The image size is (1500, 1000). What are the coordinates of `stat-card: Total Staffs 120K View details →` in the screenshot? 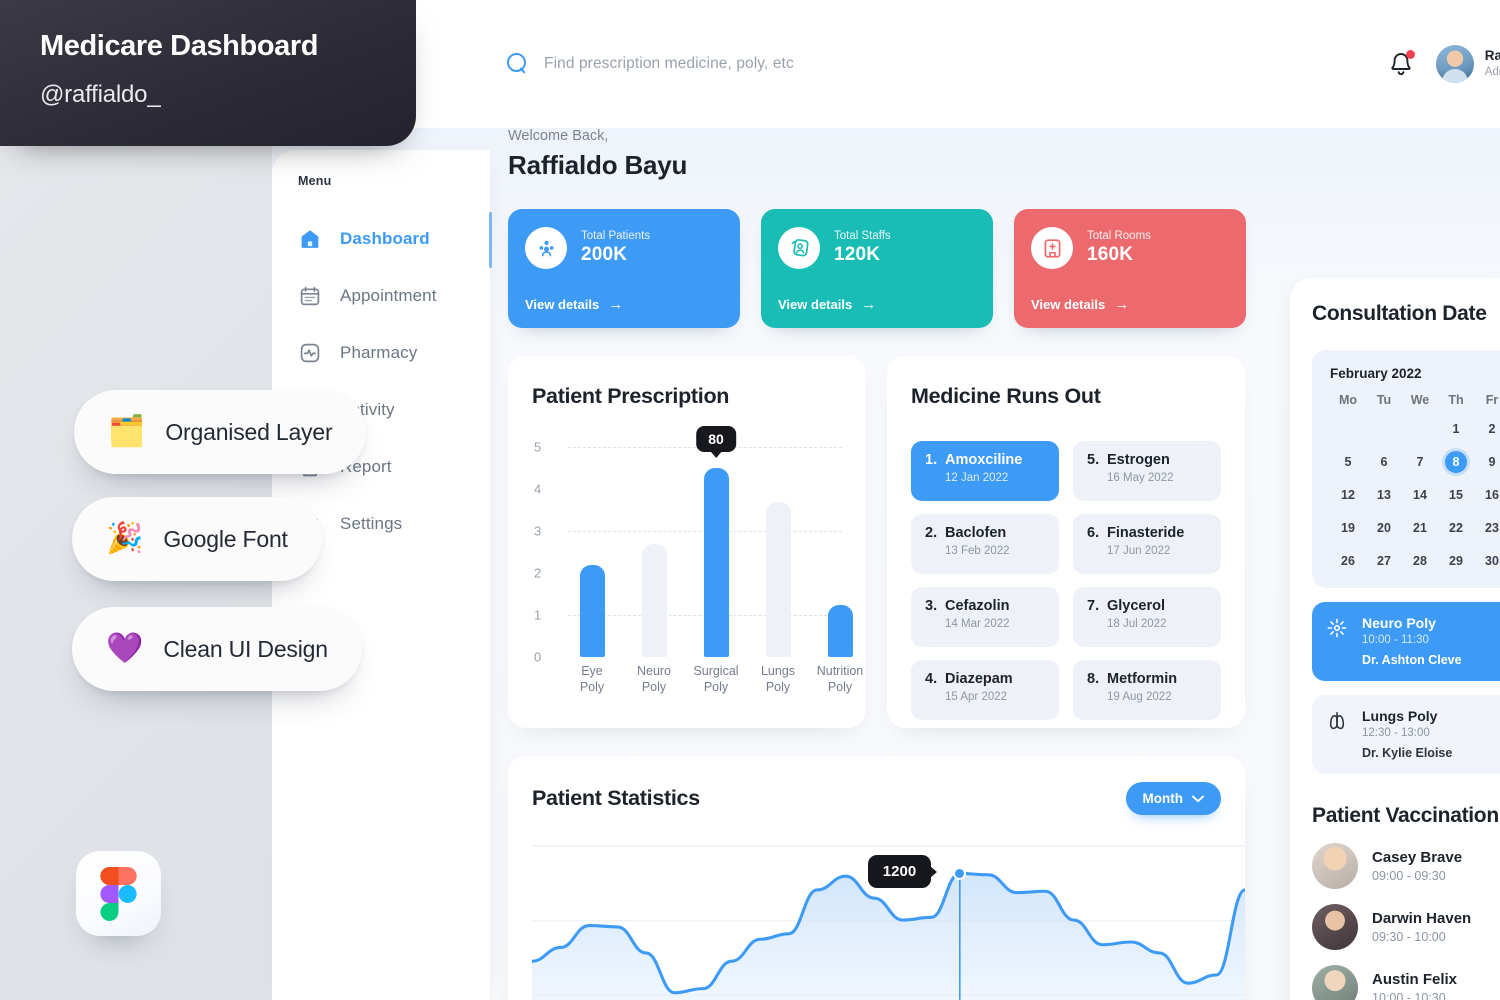 It's located at (877, 268).